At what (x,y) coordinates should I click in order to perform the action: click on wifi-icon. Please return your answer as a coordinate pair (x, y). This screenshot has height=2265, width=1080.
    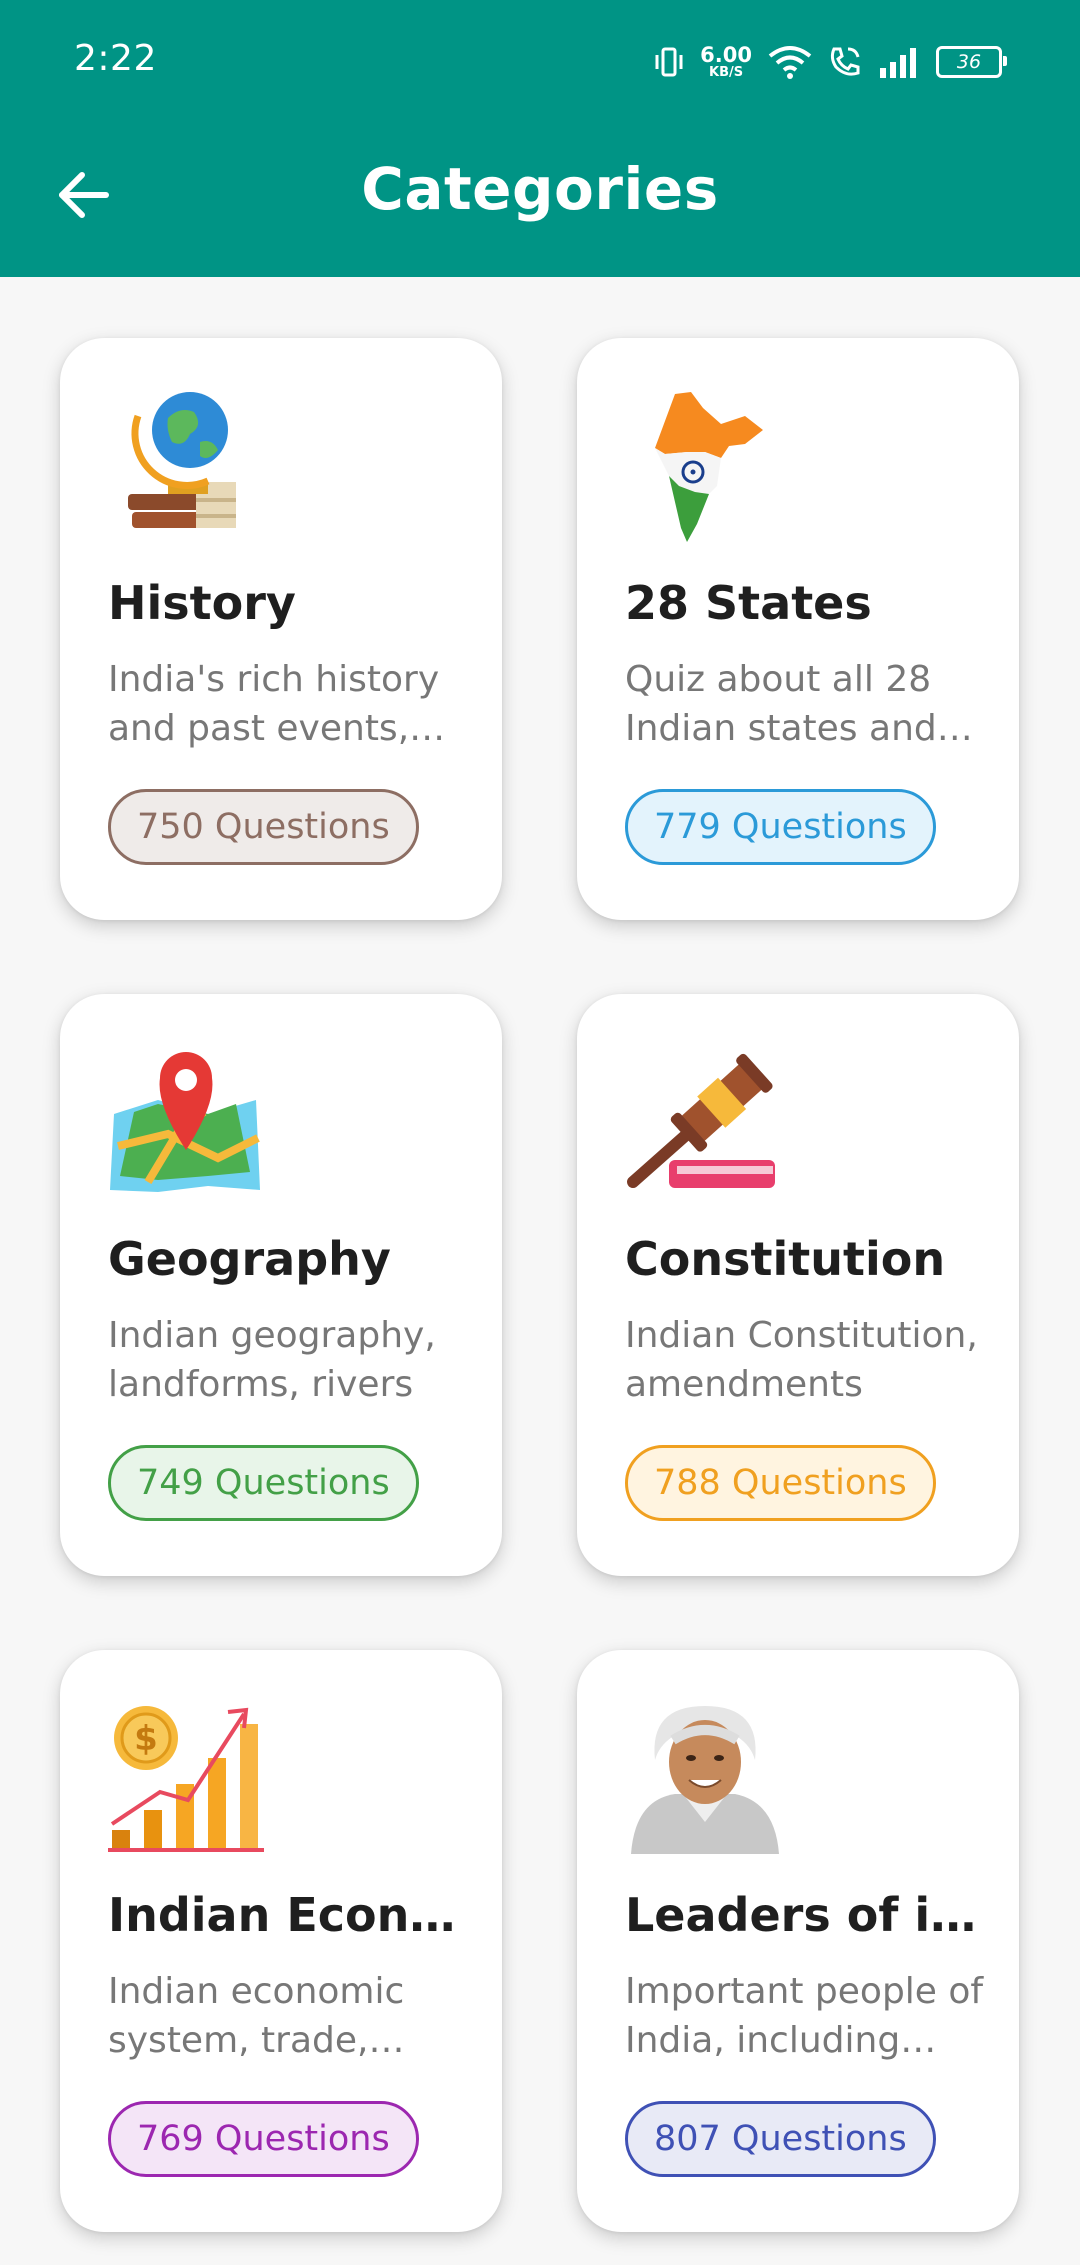
    Looking at the image, I should click on (790, 62).